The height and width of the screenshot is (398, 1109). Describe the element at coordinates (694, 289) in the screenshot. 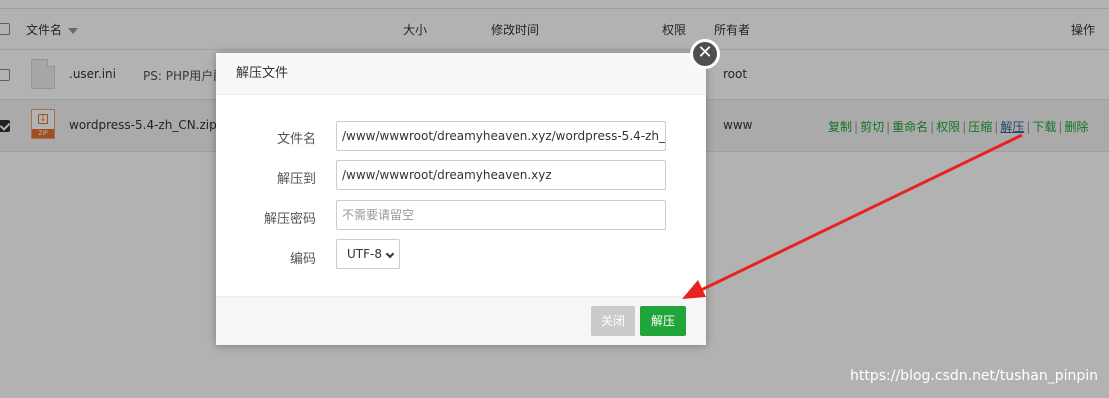

I see `annotation-arrow-head` at that location.